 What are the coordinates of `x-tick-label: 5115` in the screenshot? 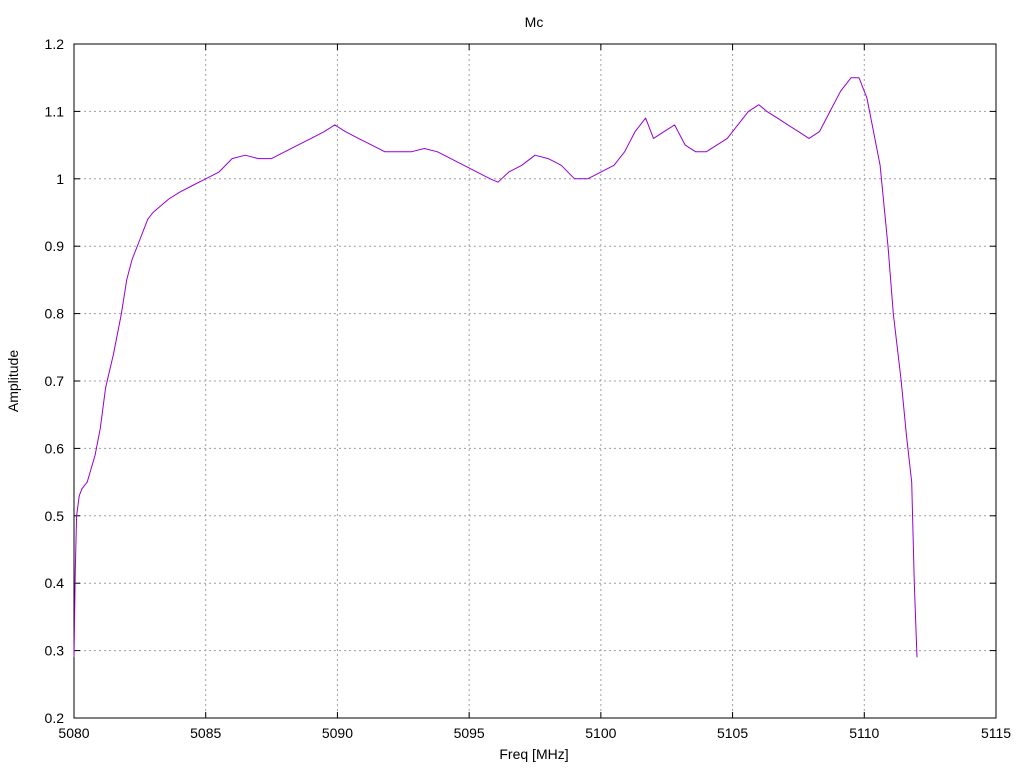 It's located at (996, 733).